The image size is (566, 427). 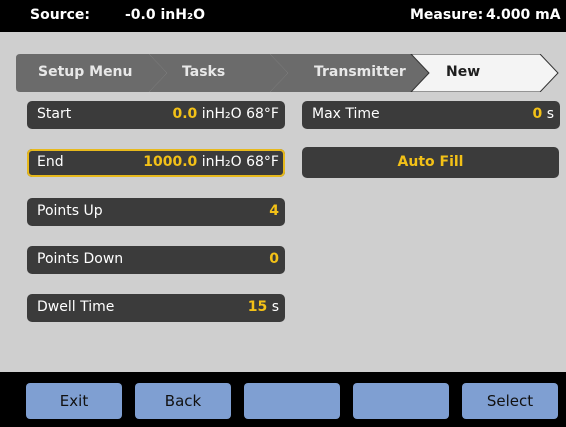 What do you see at coordinates (431, 115) in the screenshot?
I see `max-time-field: Max Time 0 s` at bounding box center [431, 115].